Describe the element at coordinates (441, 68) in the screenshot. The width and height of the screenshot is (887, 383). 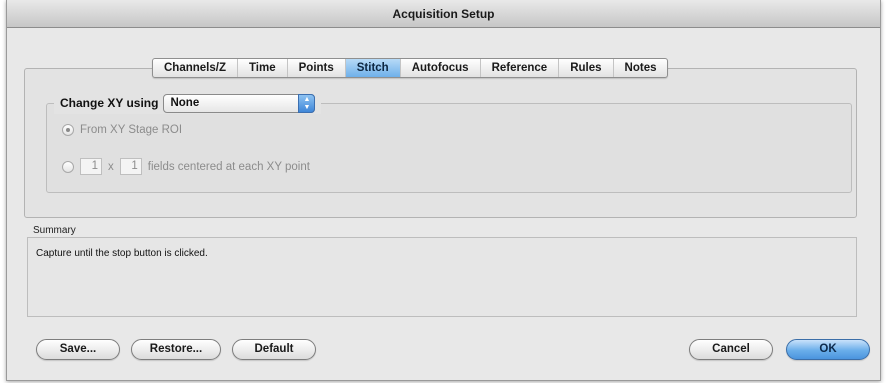
I see `tab-autofocus: Autofocus` at that location.